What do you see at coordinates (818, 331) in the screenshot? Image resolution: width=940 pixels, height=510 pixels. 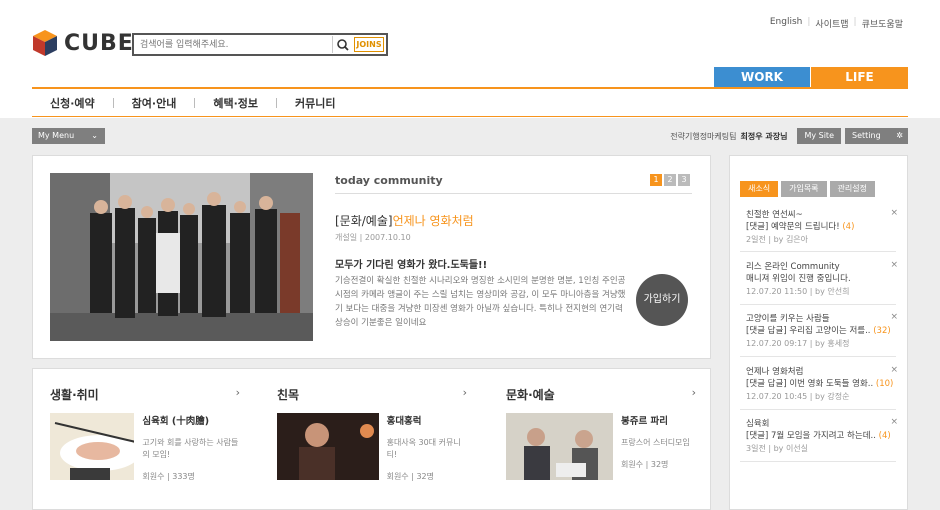 I see `news-text: [댓글 답글] 우리집 고양이는 저를.. (32)` at bounding box center [818, 331].